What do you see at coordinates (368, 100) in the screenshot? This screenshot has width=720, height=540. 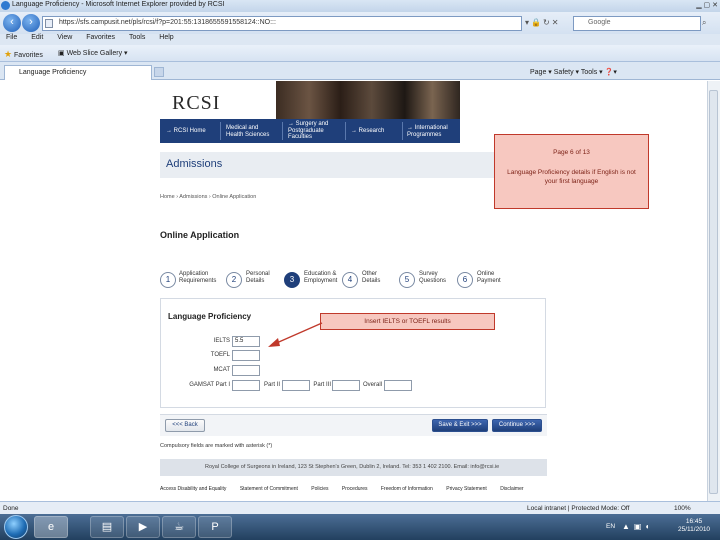 I see `banner-photo-strip` at bounding box center [368, 100].